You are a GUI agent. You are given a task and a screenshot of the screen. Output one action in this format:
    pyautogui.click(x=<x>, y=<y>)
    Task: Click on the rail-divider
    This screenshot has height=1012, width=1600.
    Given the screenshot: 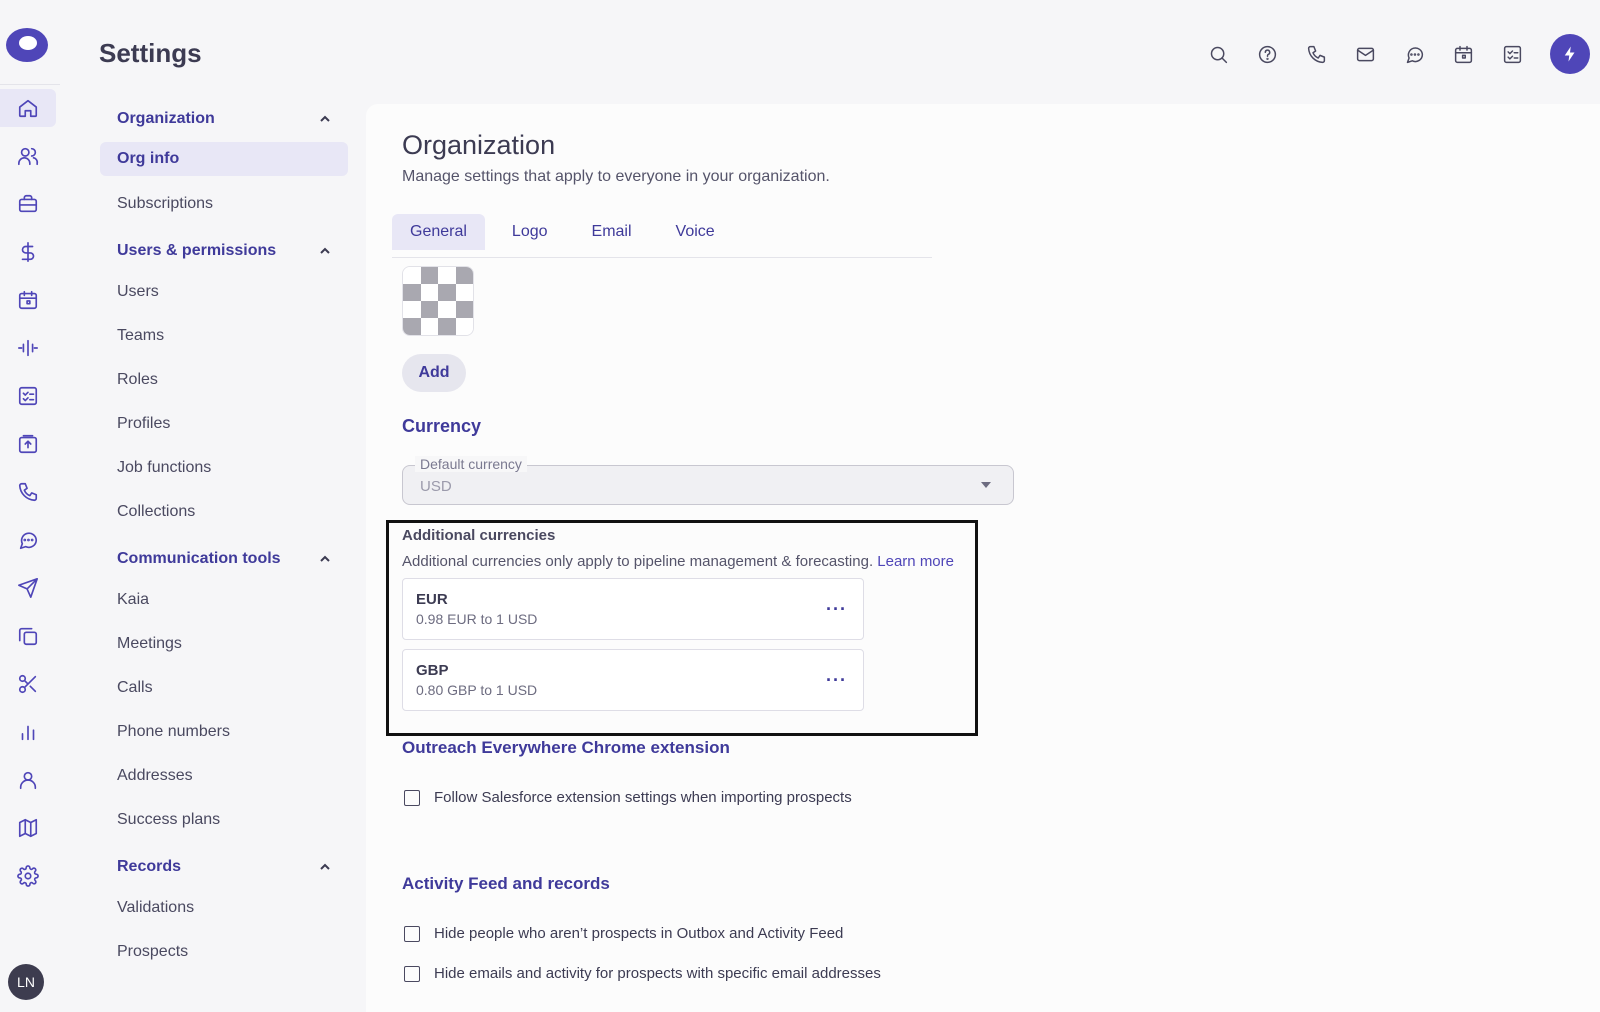 What is the action you would take?
    pyautogui.click(x=30, y=84)
    